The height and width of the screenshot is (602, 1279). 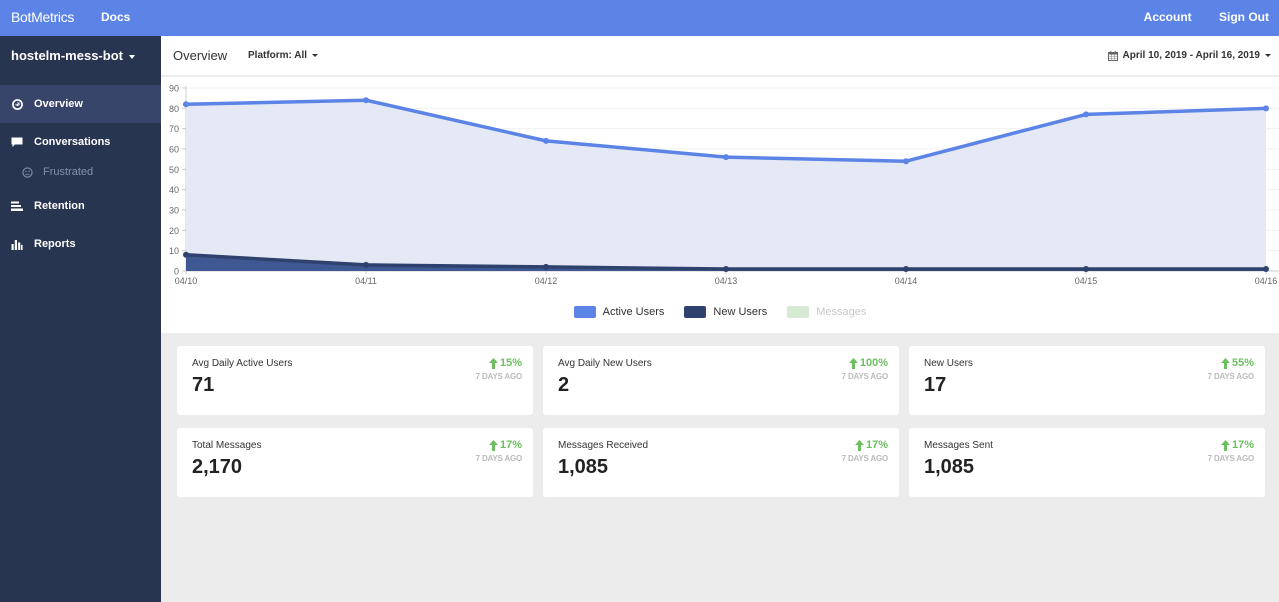 I want to click on legend-swatch-messages, so click(x=798, y=312).